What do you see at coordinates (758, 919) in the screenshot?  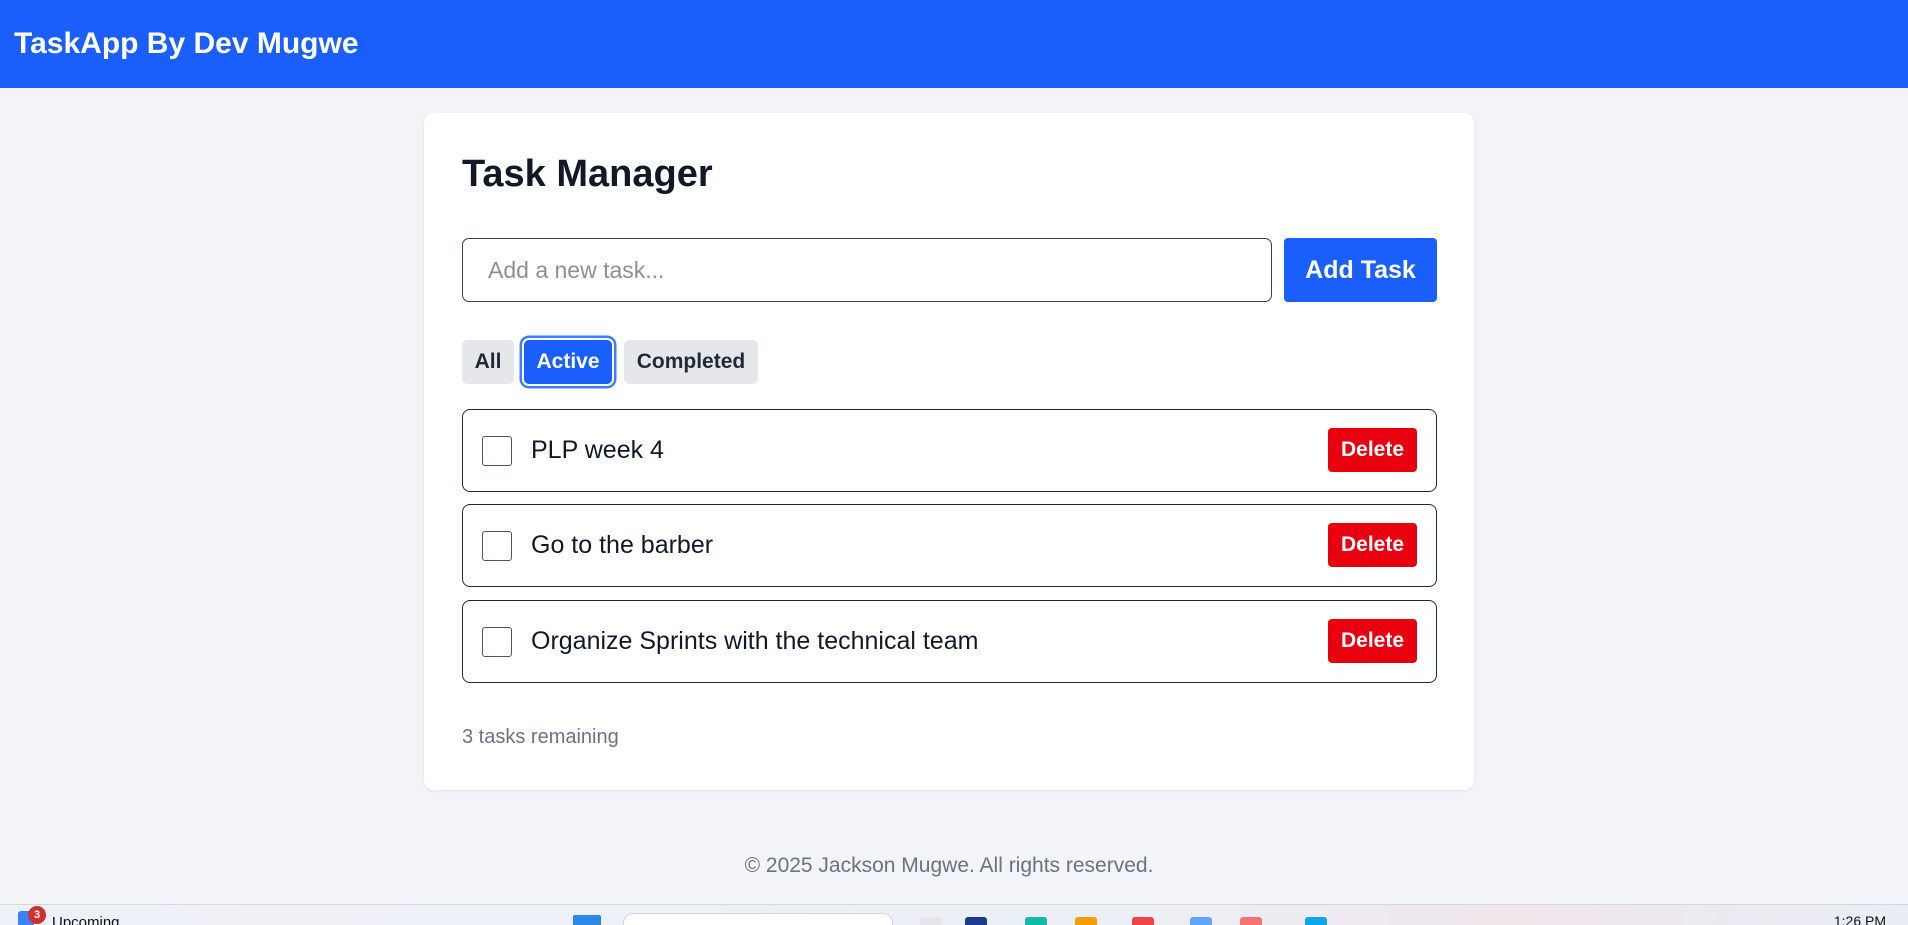 I see `taskbar-search-box` at bounding box center [758, 919].